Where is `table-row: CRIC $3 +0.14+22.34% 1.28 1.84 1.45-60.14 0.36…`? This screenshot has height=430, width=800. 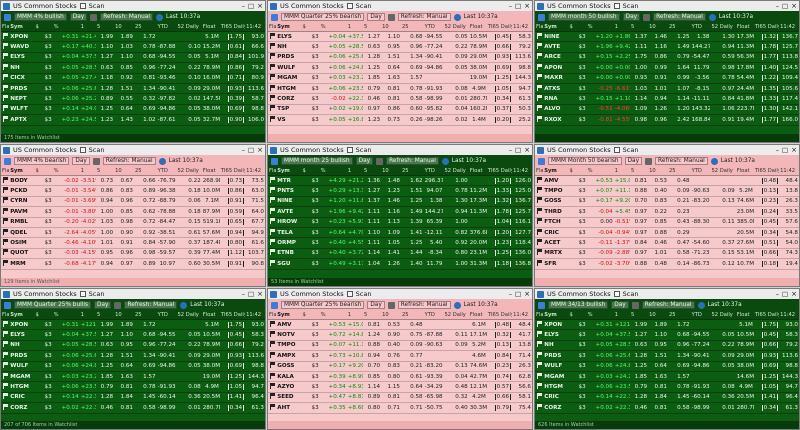 table-row: CRIC $3 +0.14+22.34% 1.28 1.84 1.45-60.14 0.36… is located at coordinates (133, 398).